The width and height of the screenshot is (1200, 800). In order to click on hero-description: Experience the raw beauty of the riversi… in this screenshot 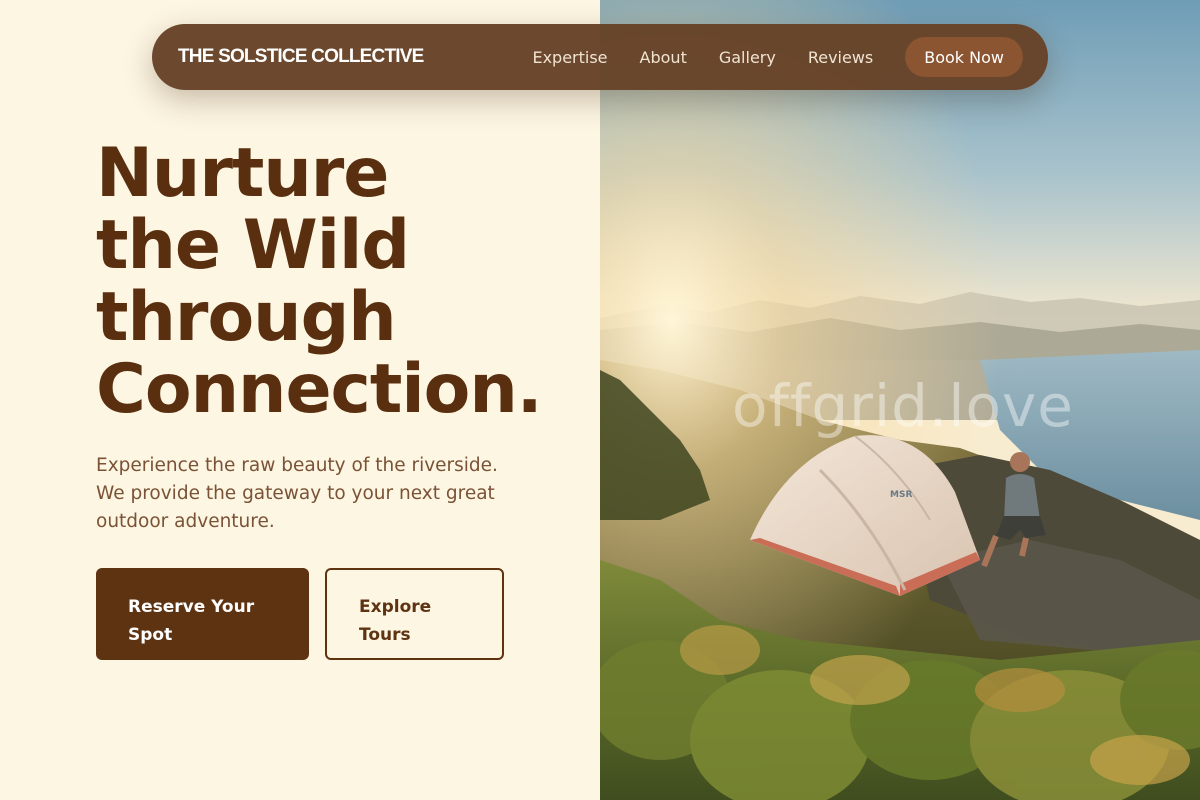, I will do `click(297, 493)`.